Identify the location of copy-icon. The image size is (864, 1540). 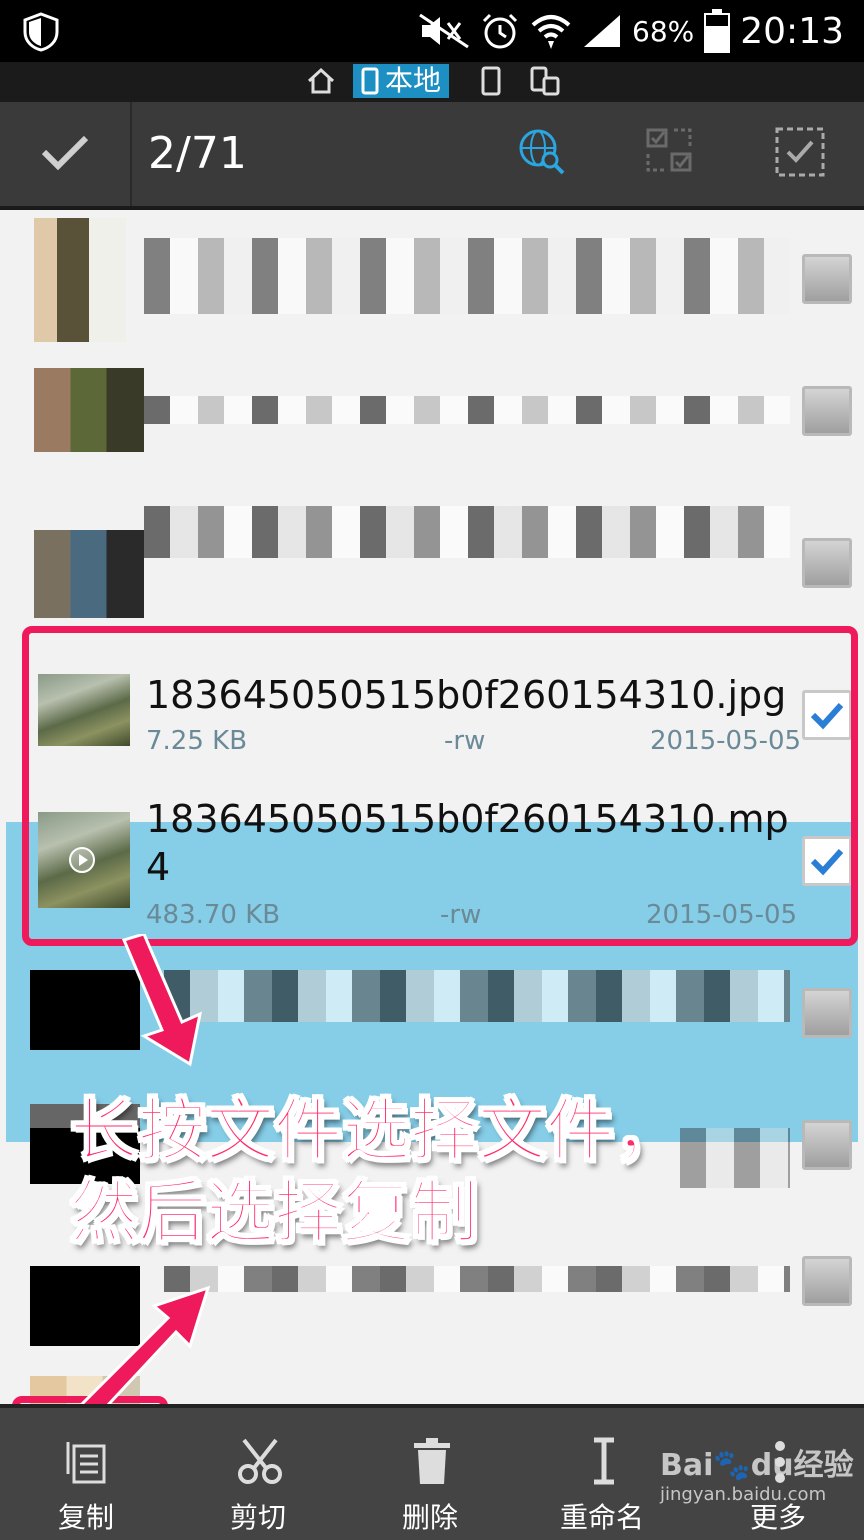
(86, 1463).